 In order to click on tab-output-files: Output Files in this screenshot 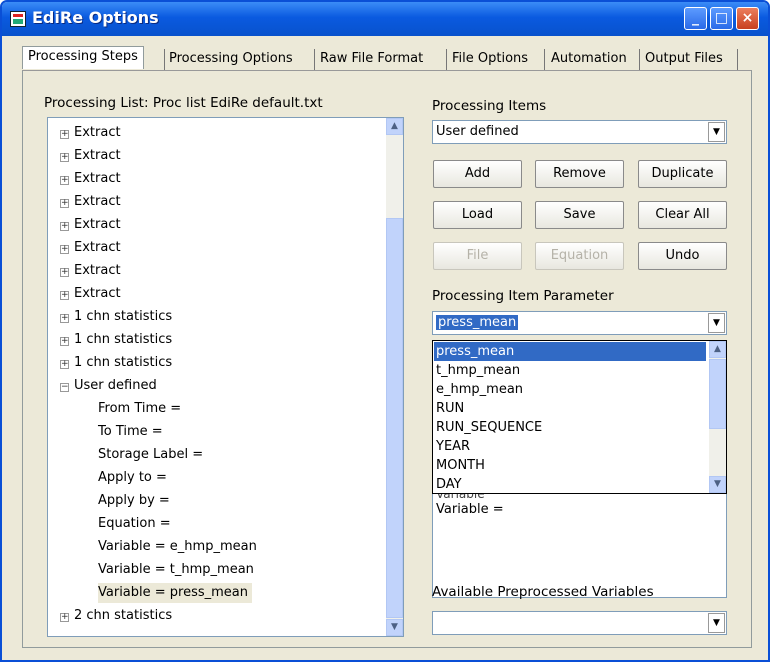, I will do `click(684, 59)`.